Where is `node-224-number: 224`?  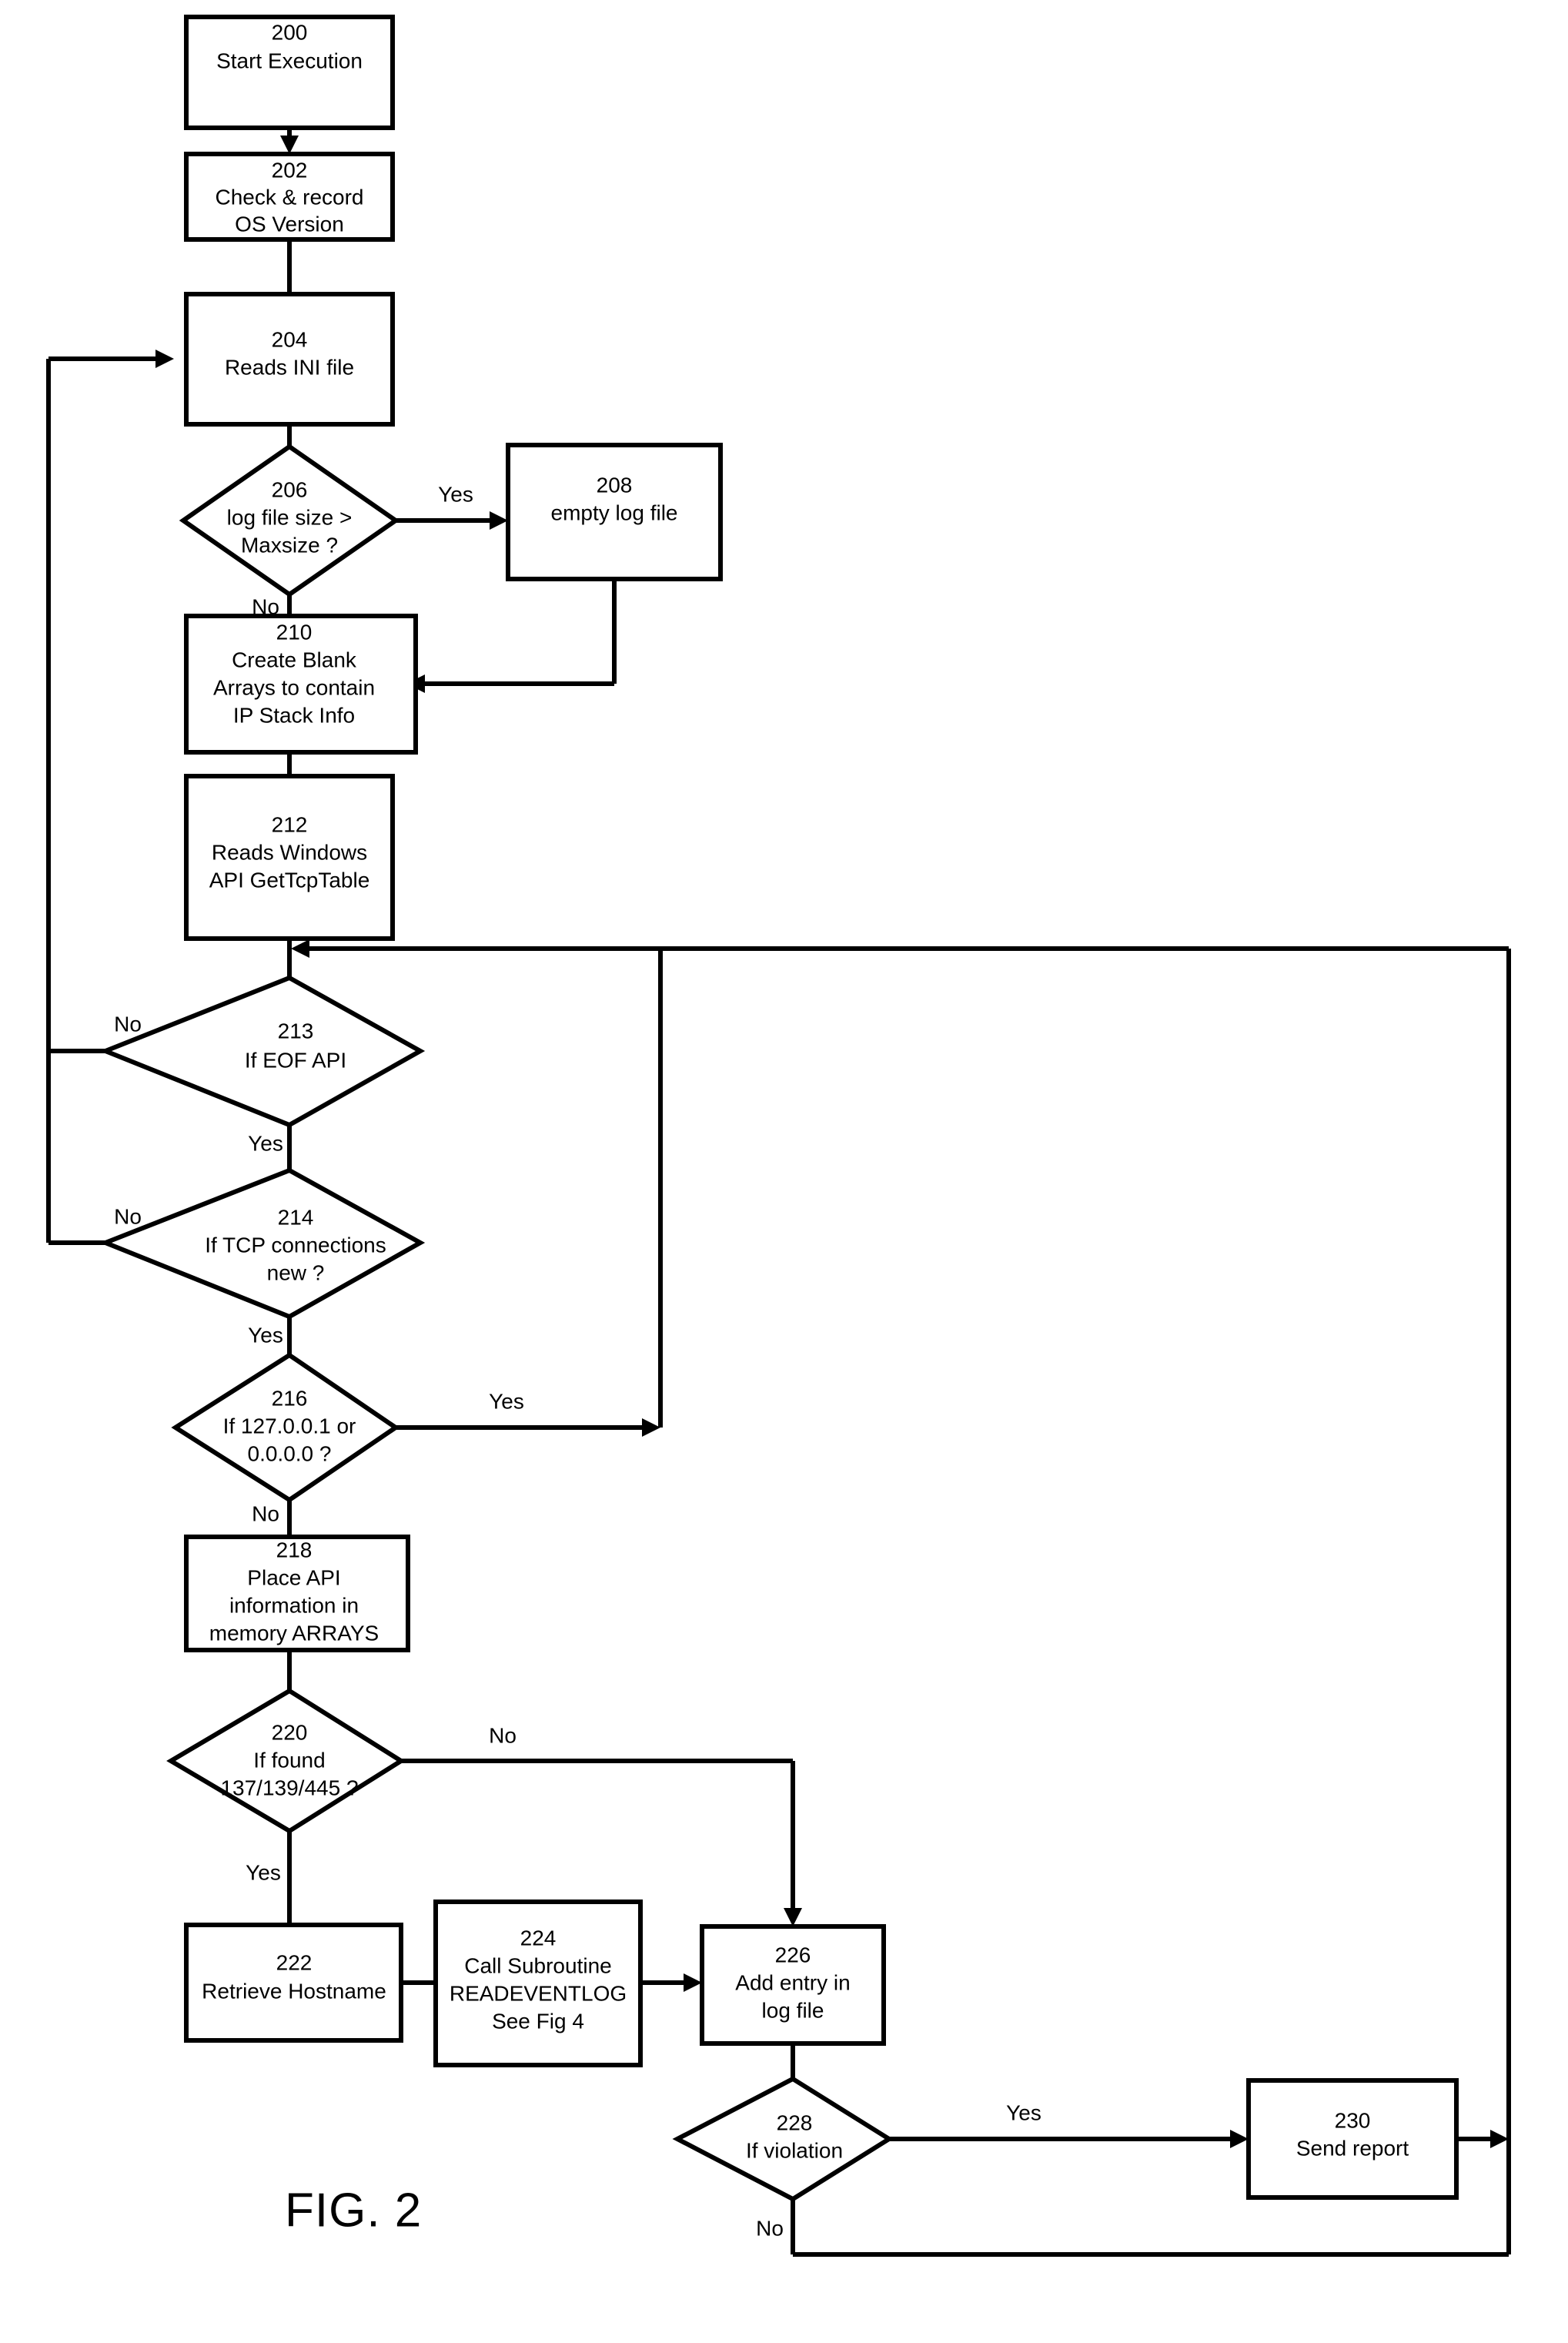 node-224-number: 224 is located at coordinates (538, 1938).